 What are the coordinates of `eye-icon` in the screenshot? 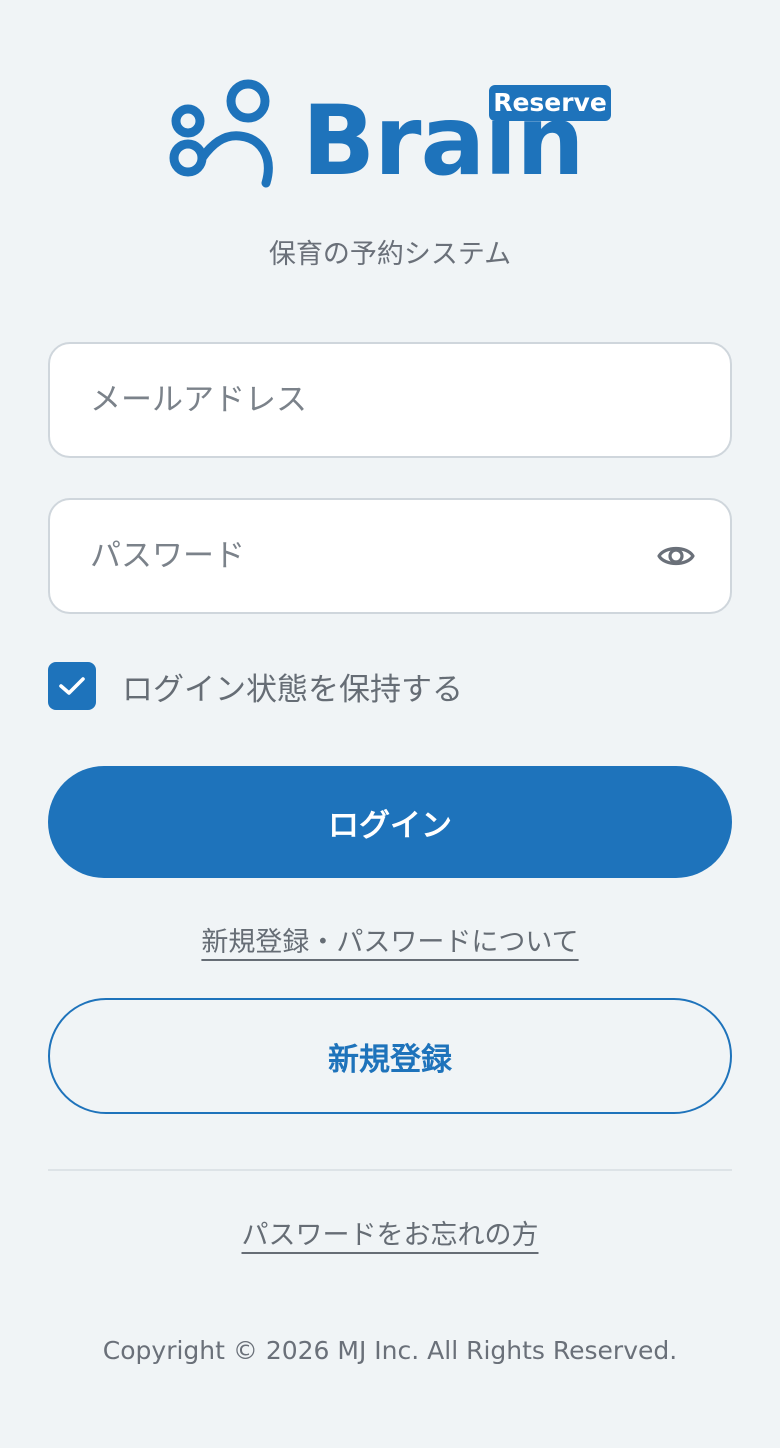 It's located at (676, 556).